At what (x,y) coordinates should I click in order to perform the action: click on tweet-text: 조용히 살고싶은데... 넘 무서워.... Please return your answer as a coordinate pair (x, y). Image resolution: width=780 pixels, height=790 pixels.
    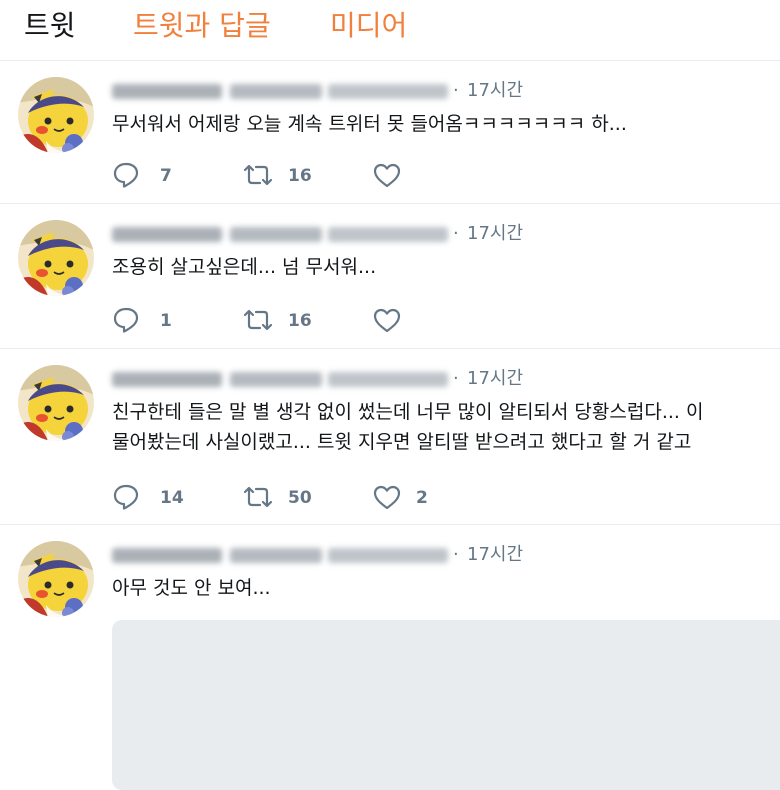
    Looking at the image, I should click on (446, 267).